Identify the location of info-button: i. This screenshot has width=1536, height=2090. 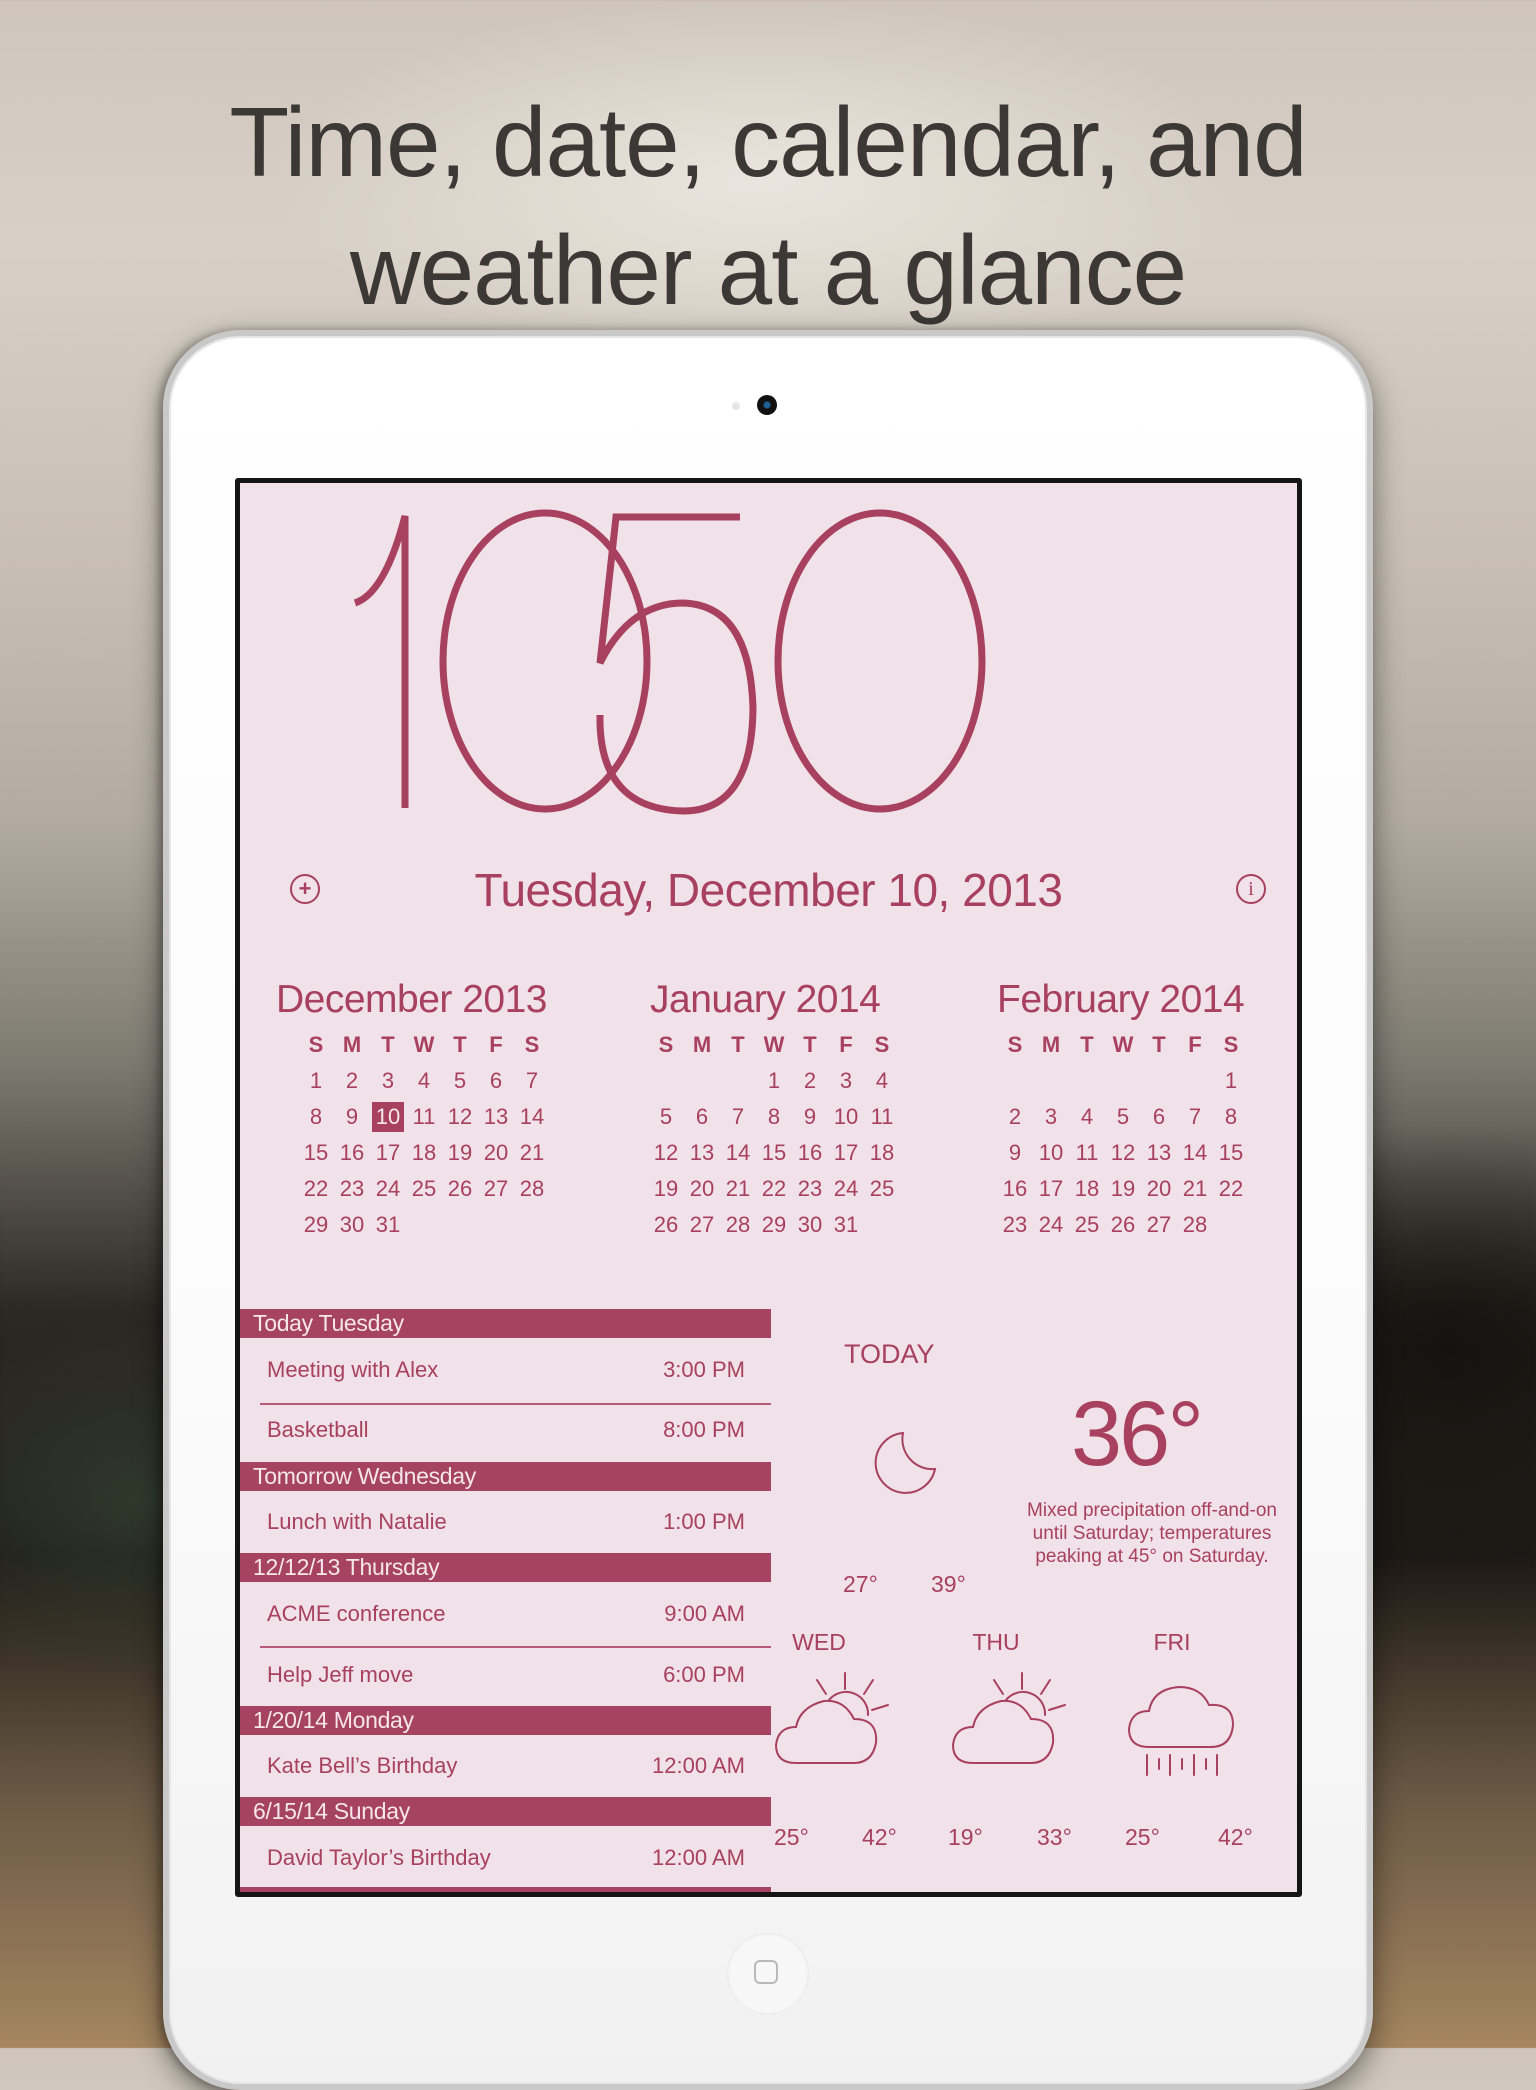
(1251, 889).